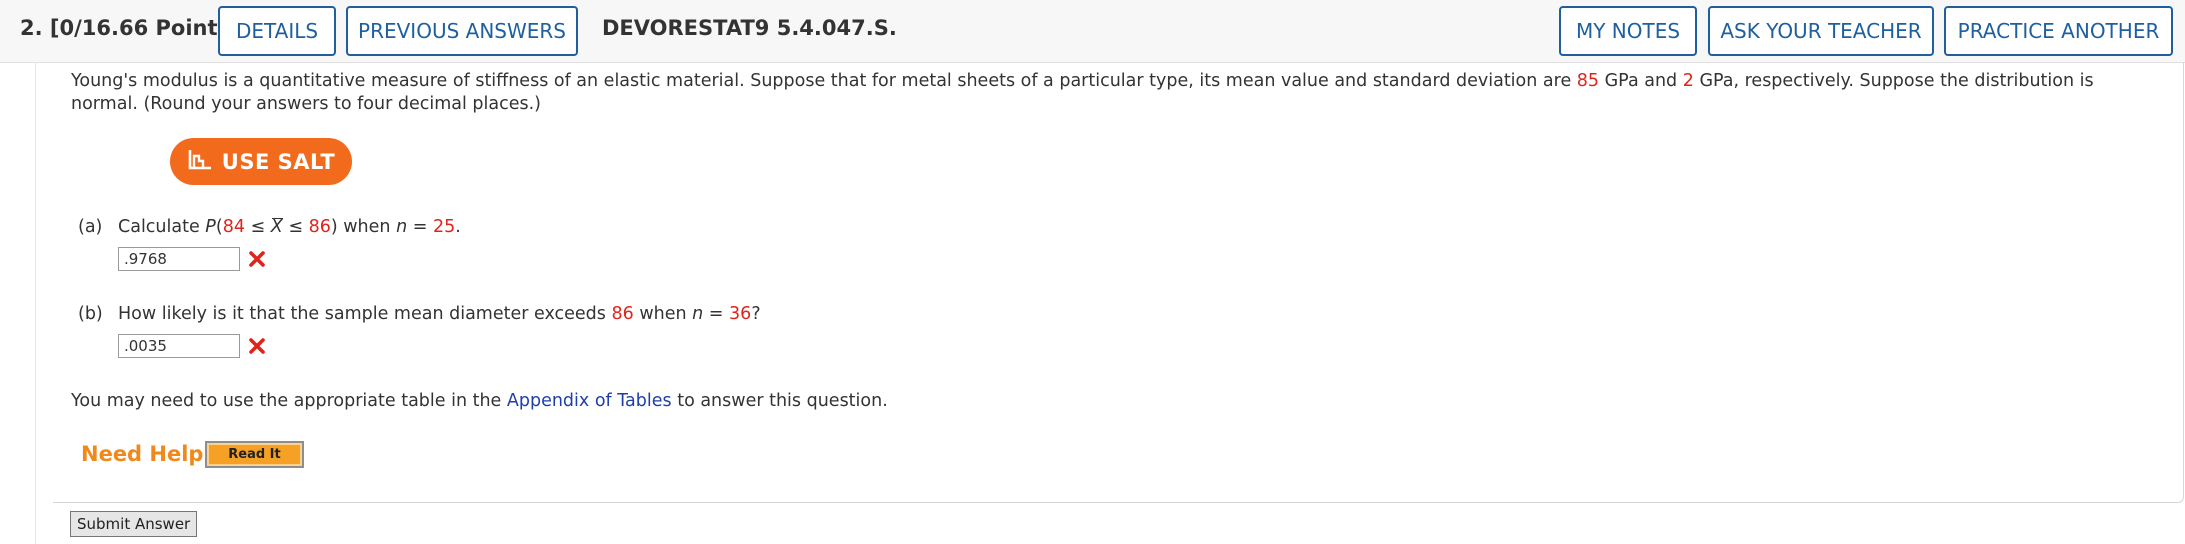 The height and width of the screenshot is (544, 2185). What do you see at coordinates (219, 227) in the screenshot?
I see `paren: (` at bounding box center [219, 227].